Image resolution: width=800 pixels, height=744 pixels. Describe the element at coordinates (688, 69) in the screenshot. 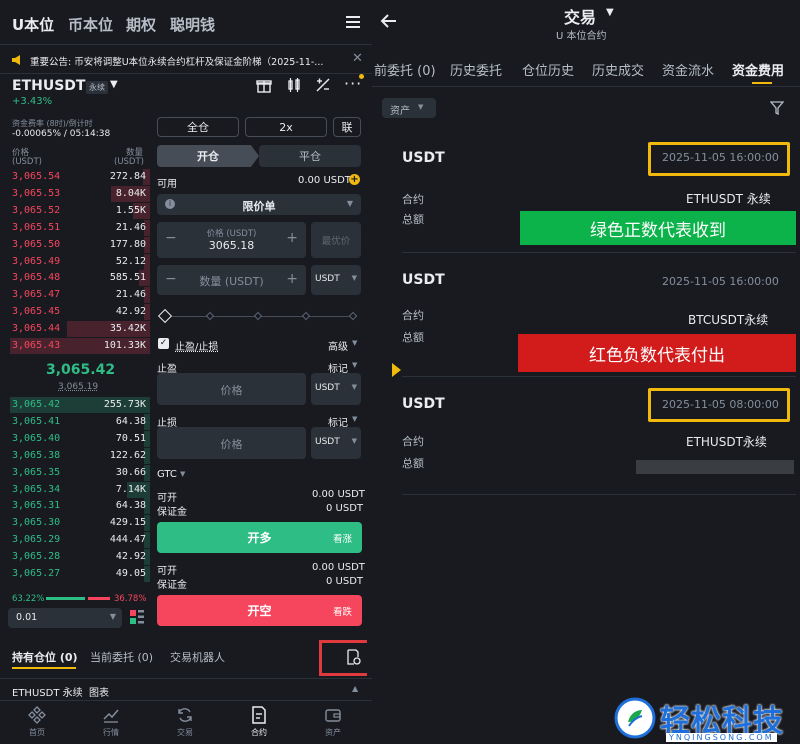

I see `tab-transaction-history: 资金流水` at that location.